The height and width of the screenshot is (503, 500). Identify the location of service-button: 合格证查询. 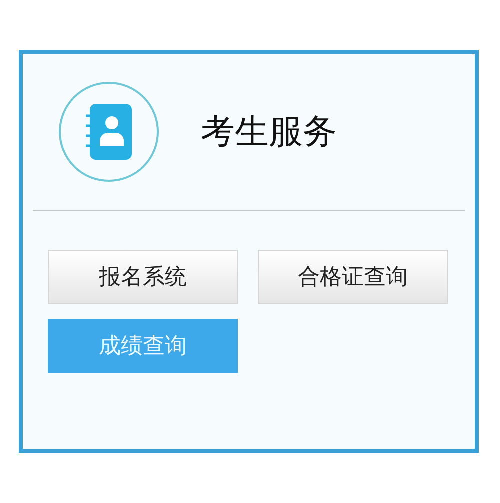
(353, 277).